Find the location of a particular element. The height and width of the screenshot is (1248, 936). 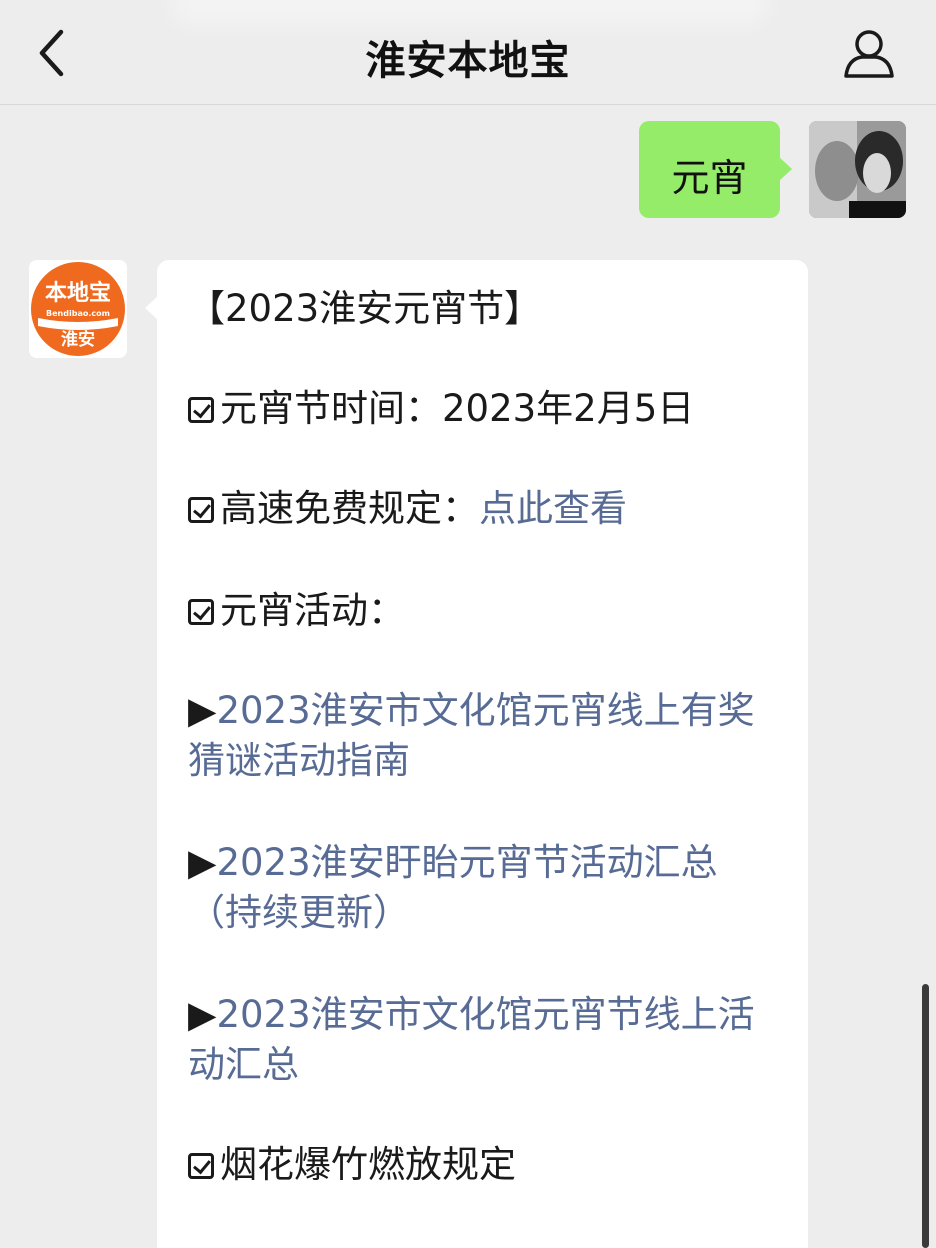

scrollbar is located at coordinates (925, 1116).